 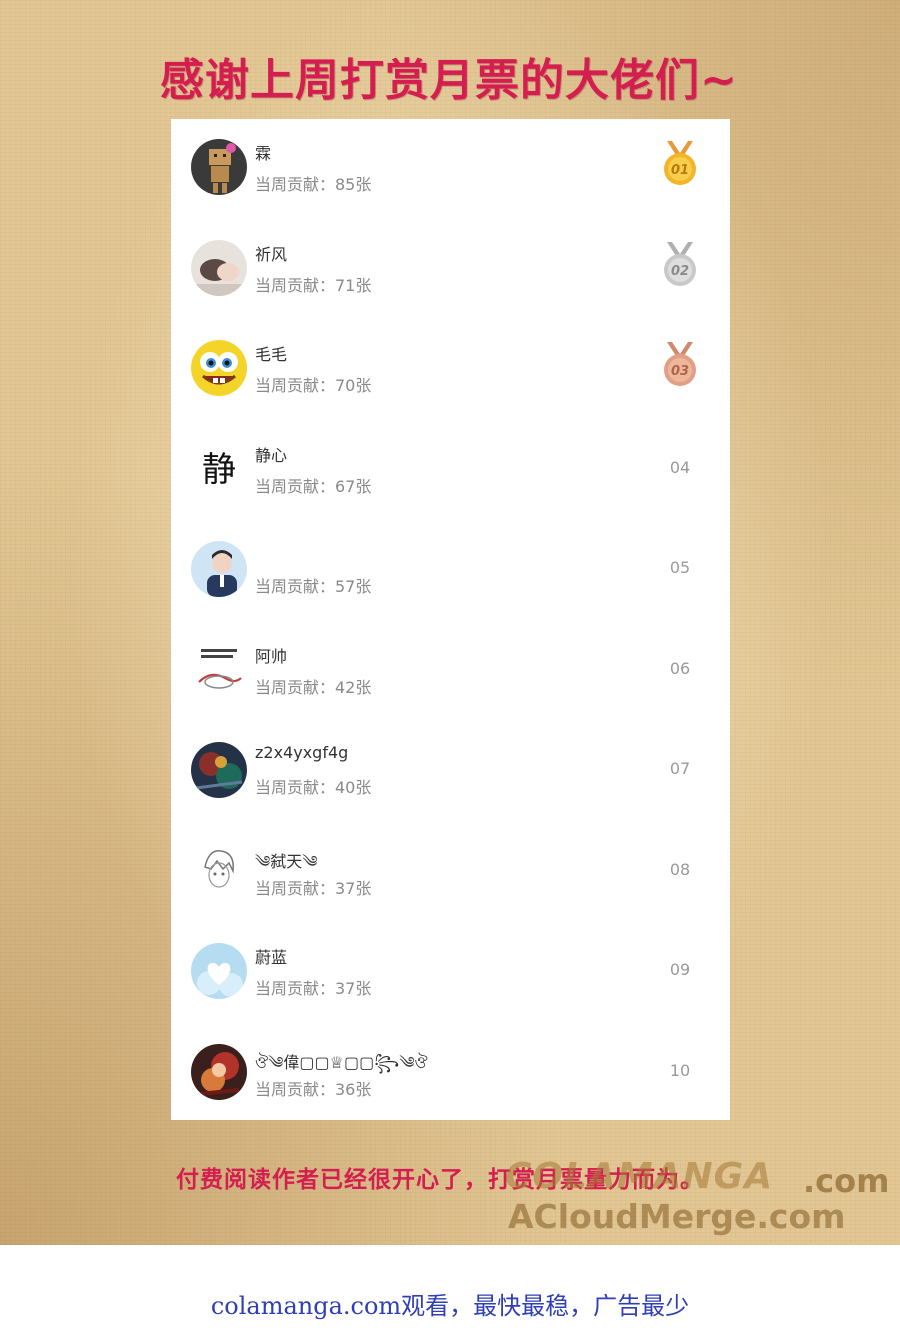 What do you see at coordinates (450, 270) in the screenshot?
I see `ranking-row: 祈风当周贡献：71张 02` at bounding box center [450, 270].